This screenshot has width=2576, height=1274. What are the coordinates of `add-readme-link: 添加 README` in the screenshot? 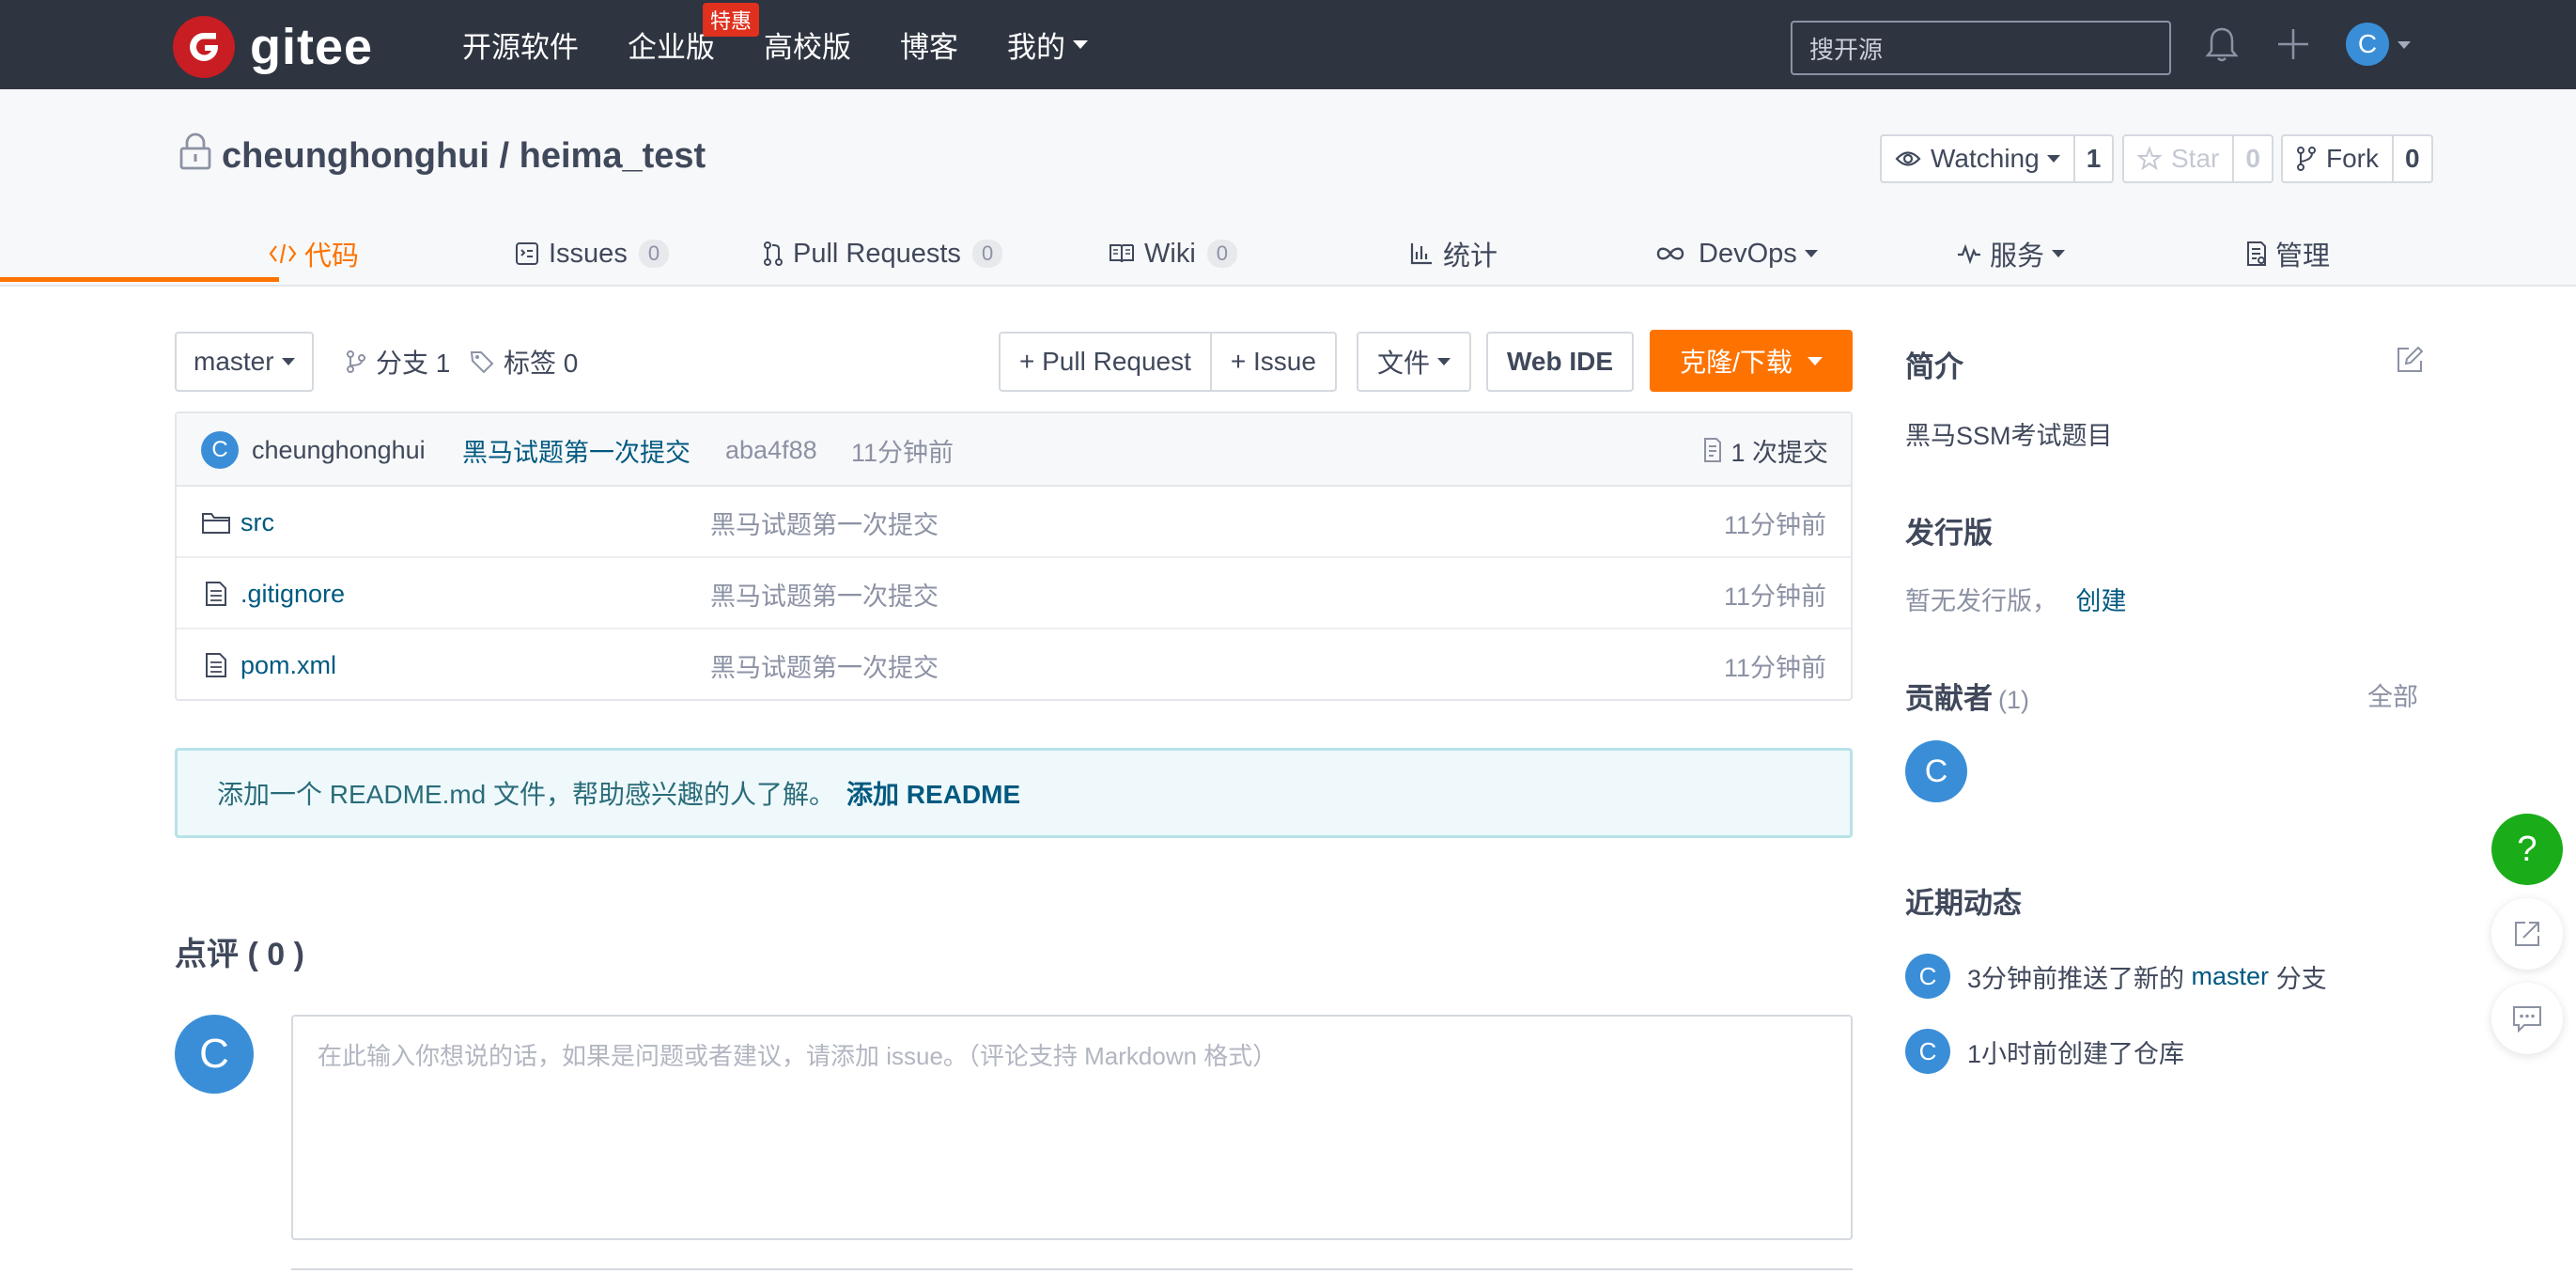 It's located at (933, 793).